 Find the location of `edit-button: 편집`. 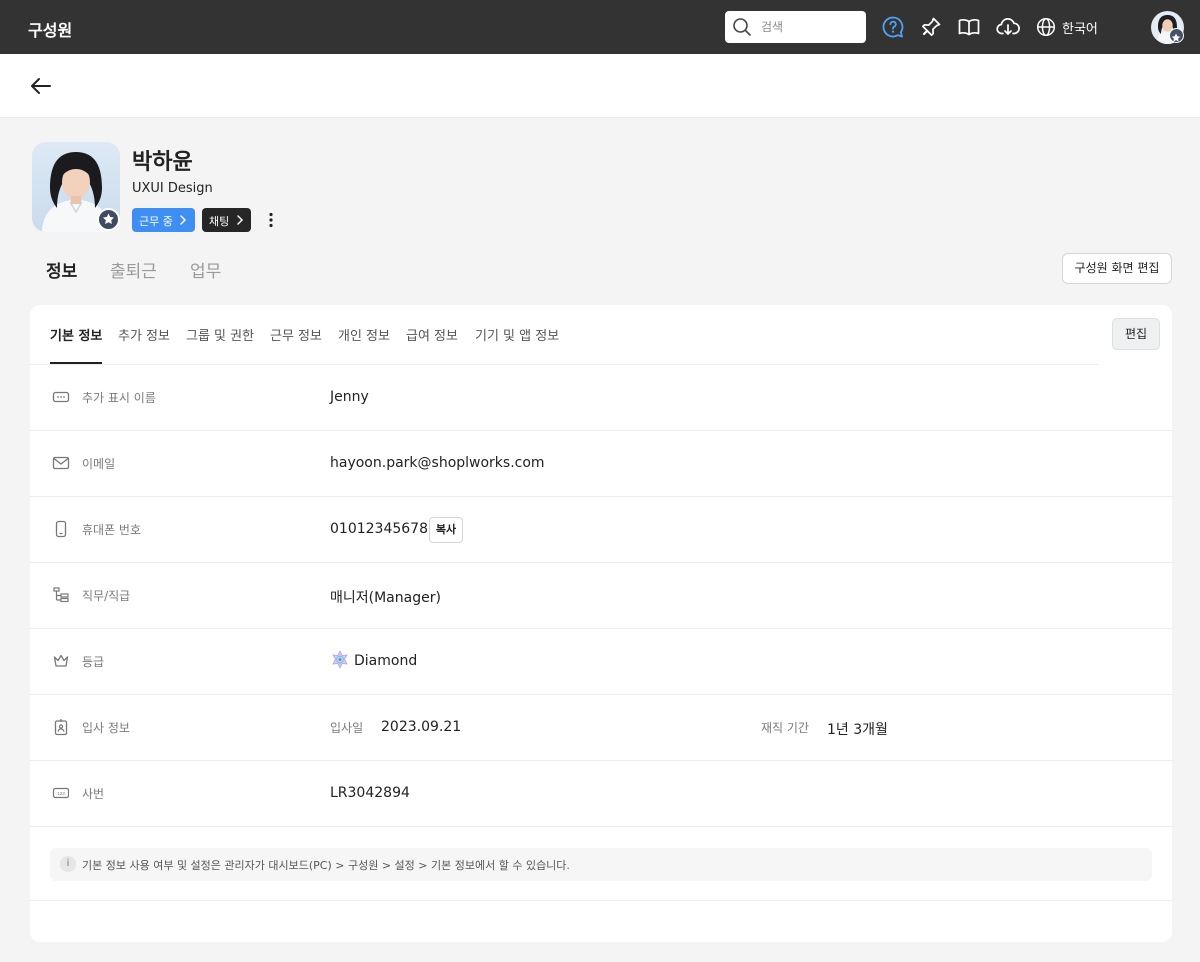

edit-button: 편집 is located at coordinates (1136, 334).